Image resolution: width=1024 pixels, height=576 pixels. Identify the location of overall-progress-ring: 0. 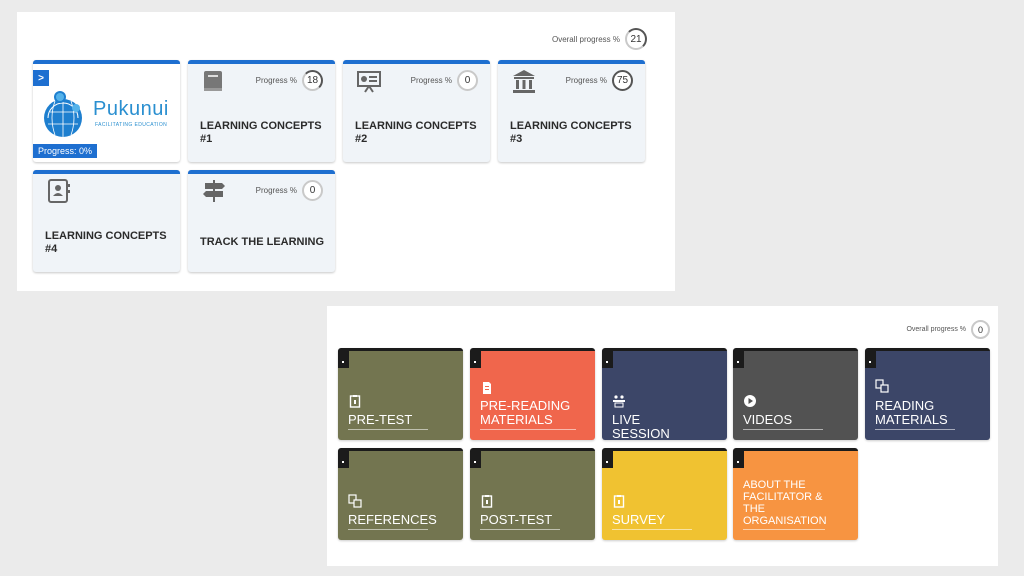
(980, 329).